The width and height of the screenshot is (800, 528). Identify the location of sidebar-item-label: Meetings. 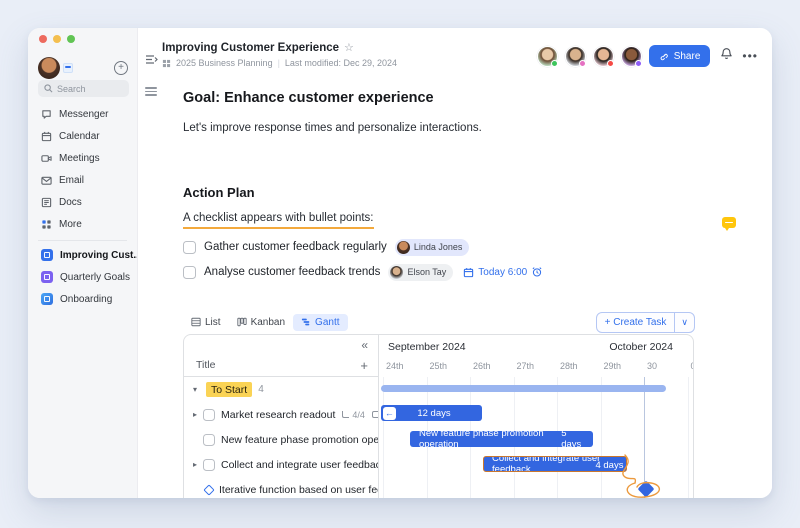
(79, 158).